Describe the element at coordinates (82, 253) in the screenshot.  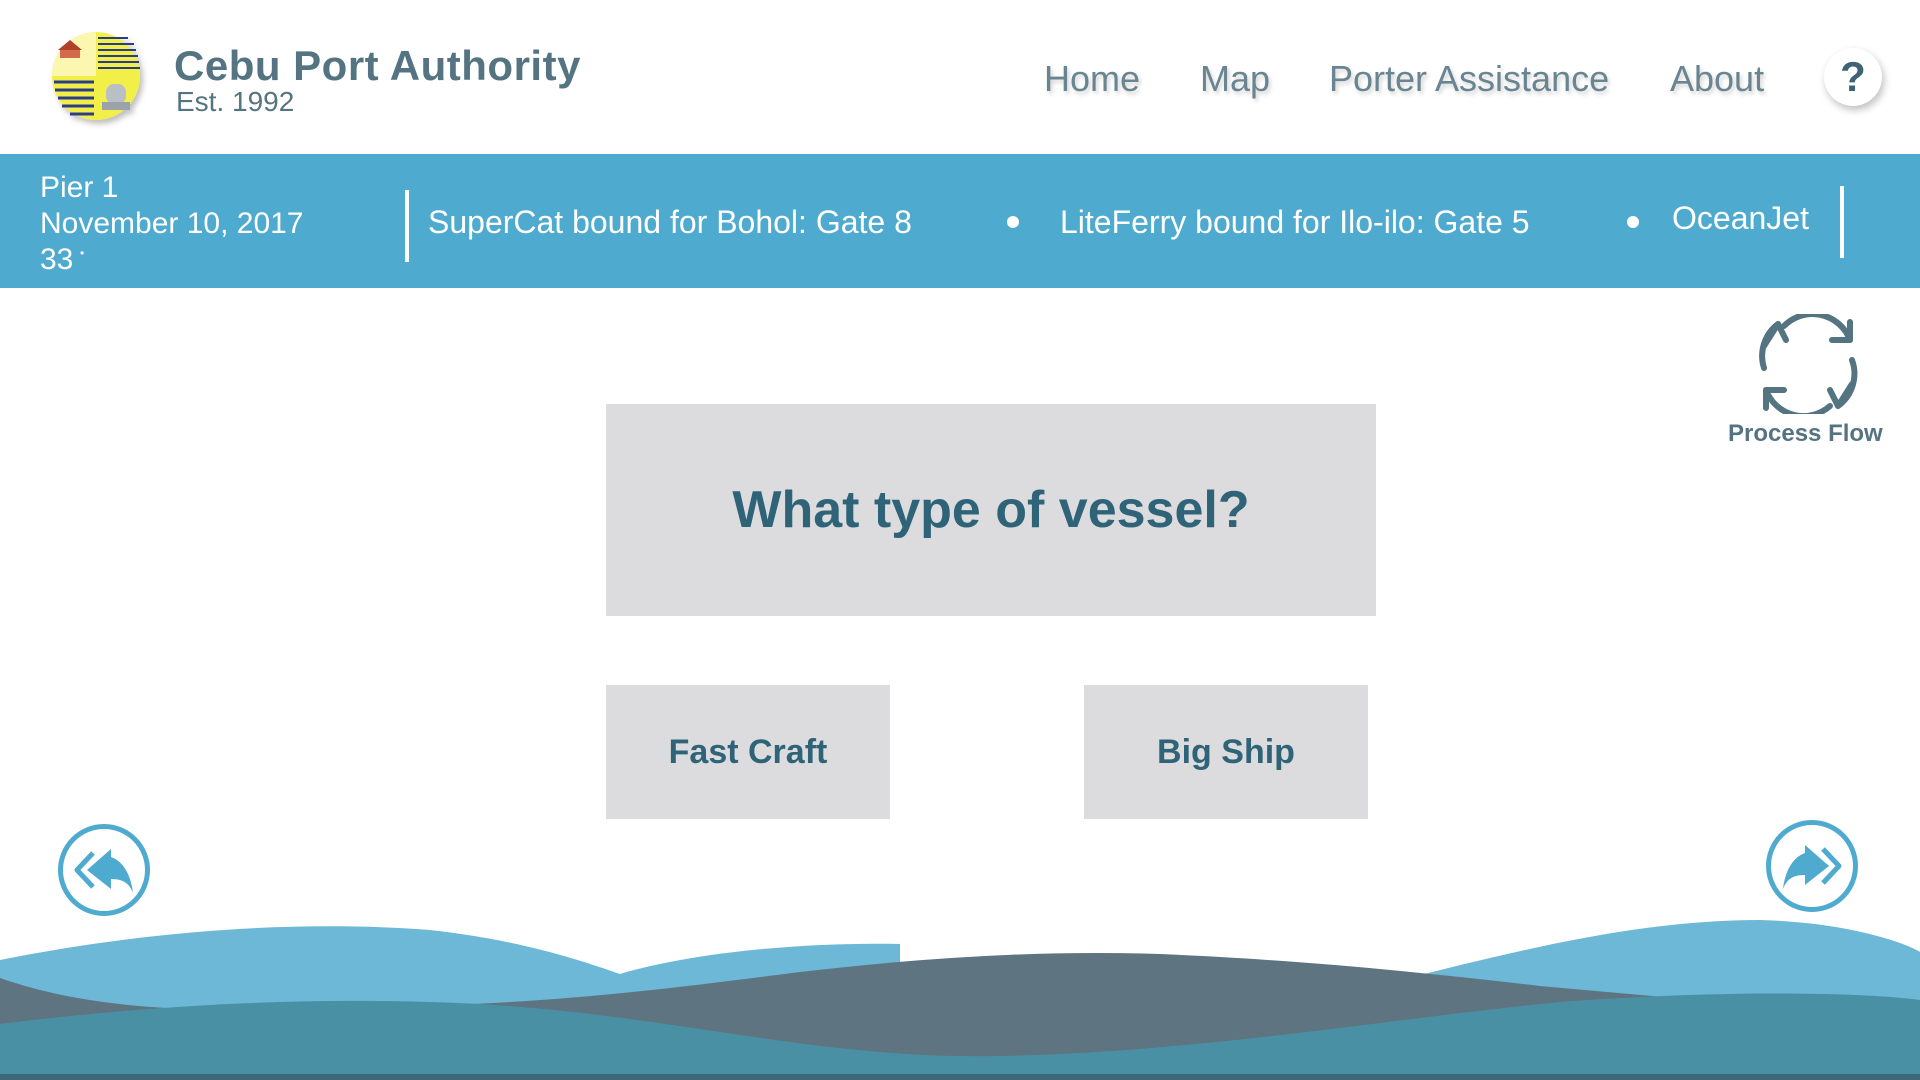
I see `temperature-degree: •` at that location.